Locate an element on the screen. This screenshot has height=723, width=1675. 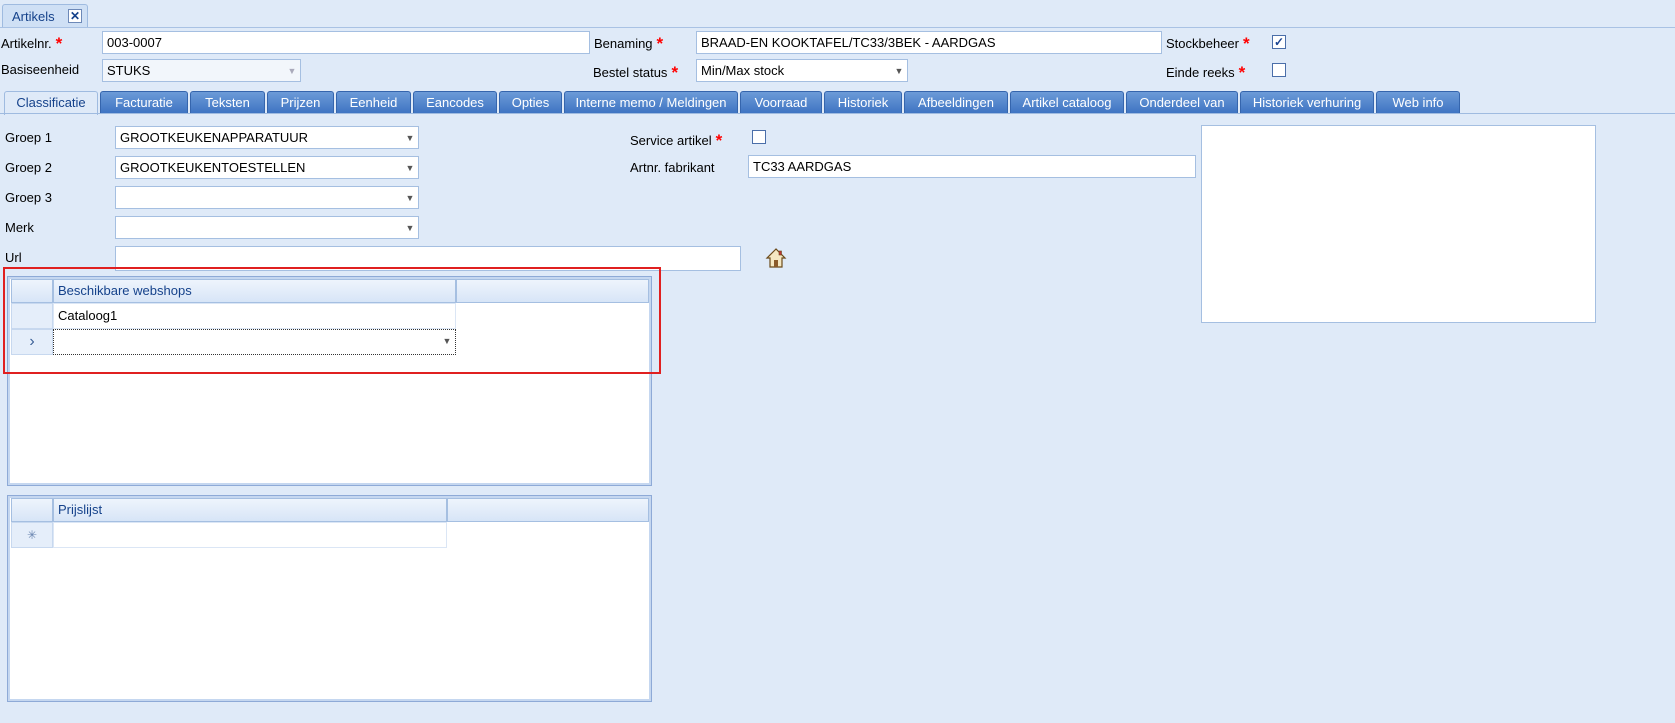
tab-onderdeel-van: Onderdeel van is located at coordinates (1182, 102).